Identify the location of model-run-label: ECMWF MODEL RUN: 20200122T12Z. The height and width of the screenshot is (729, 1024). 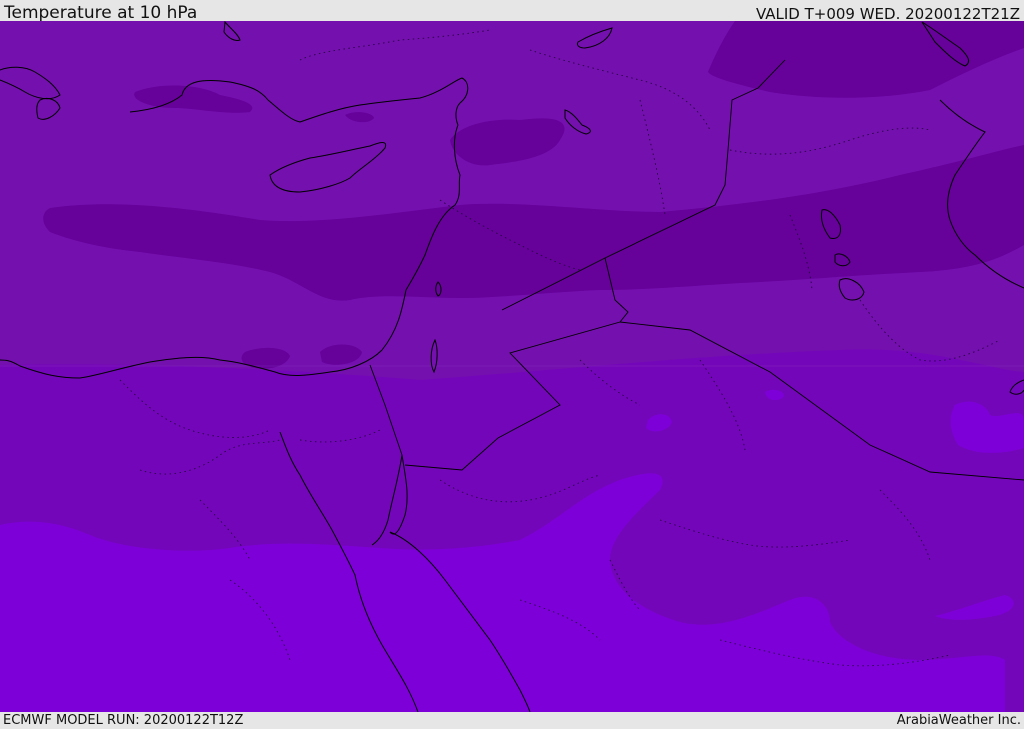
(123, 720).